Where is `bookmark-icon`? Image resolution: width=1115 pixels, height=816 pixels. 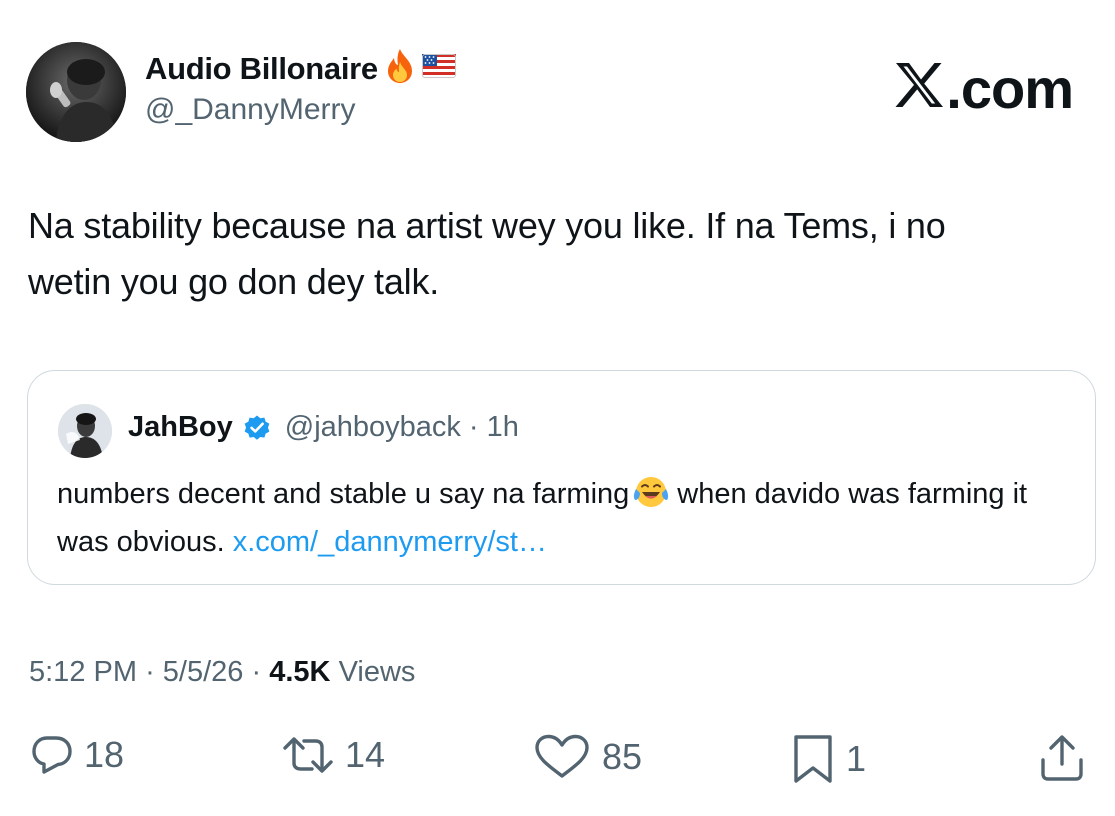 bookmark-icon is located at coordinates (813, 759).